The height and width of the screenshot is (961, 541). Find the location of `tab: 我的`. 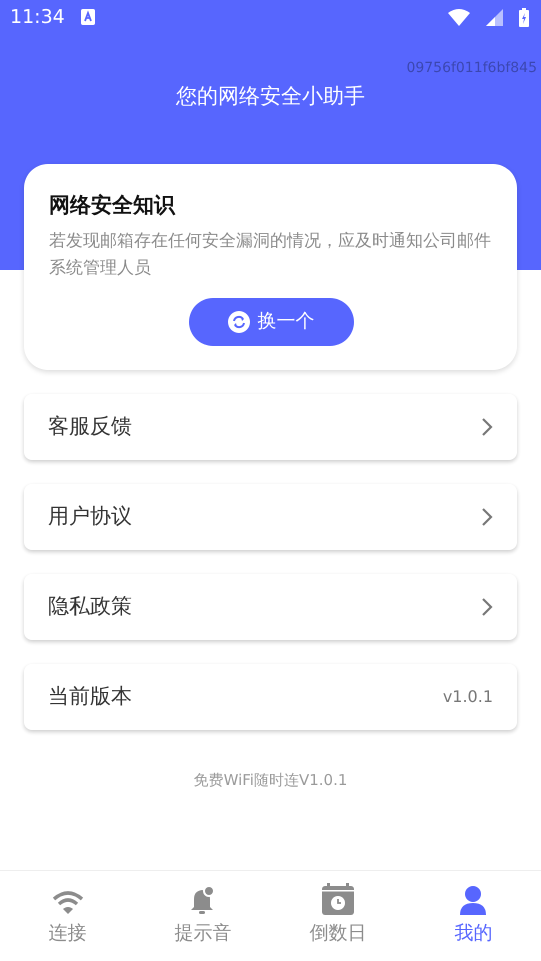

tab: 我的 is located at coordinates (473, 916).